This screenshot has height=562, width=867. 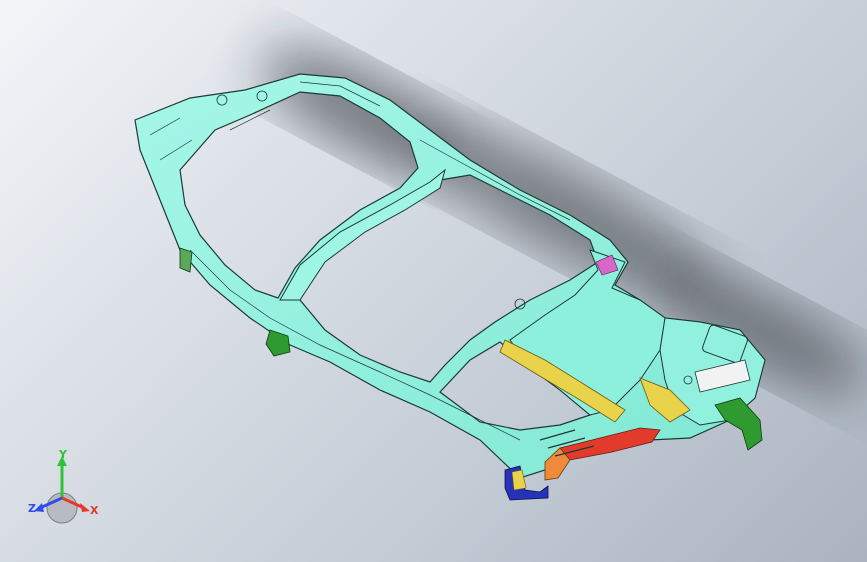 I want to click on b-pillar, so click(x=362, y=234).